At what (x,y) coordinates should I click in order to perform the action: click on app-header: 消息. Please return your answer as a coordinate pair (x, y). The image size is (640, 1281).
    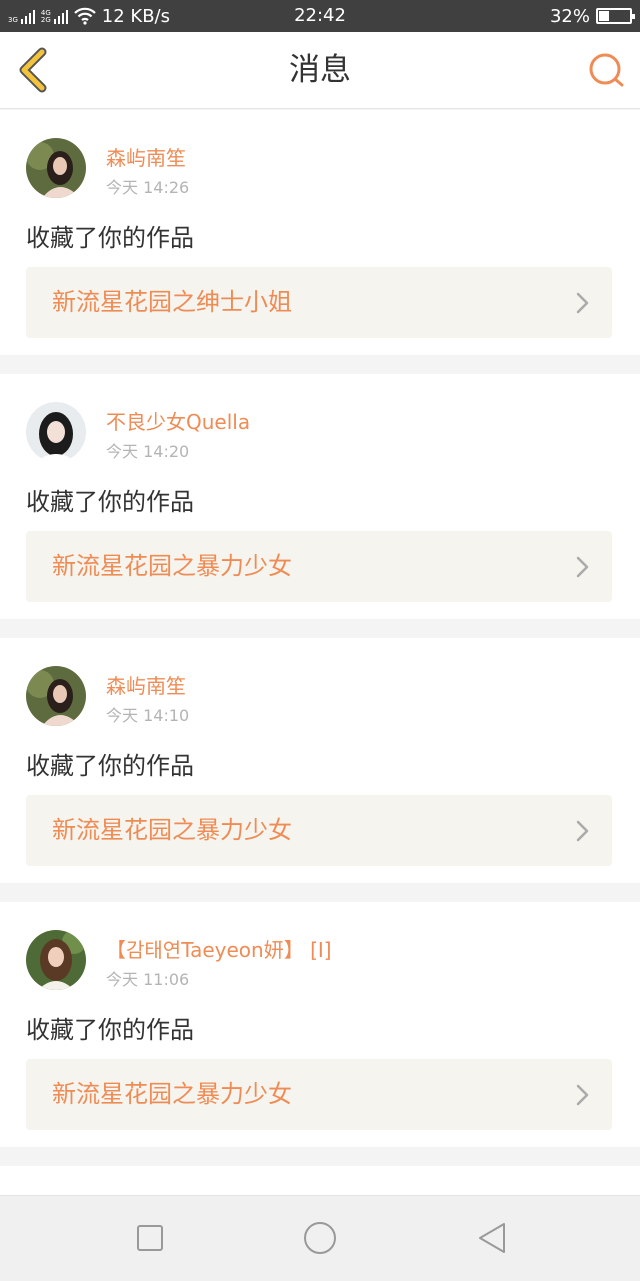
    Looking at the image, I should click on (320, 70).